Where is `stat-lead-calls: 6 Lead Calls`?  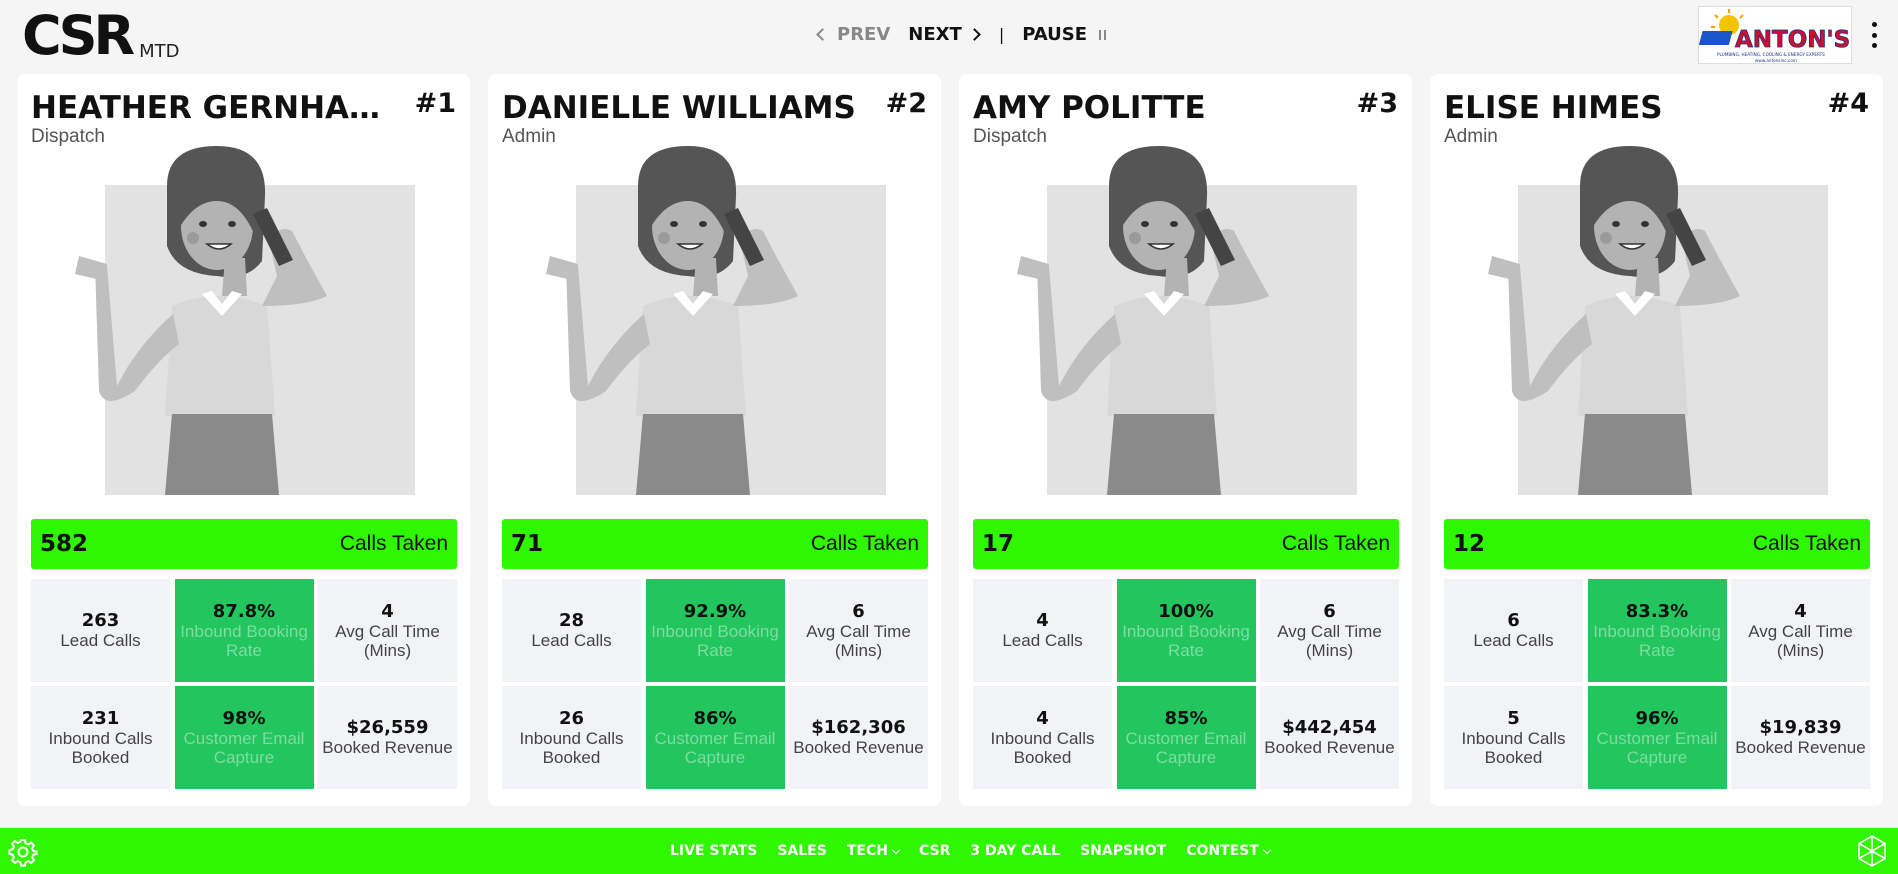 stat-lead-calls: 6 Lead Calls is located at coordinates (1513, 630).